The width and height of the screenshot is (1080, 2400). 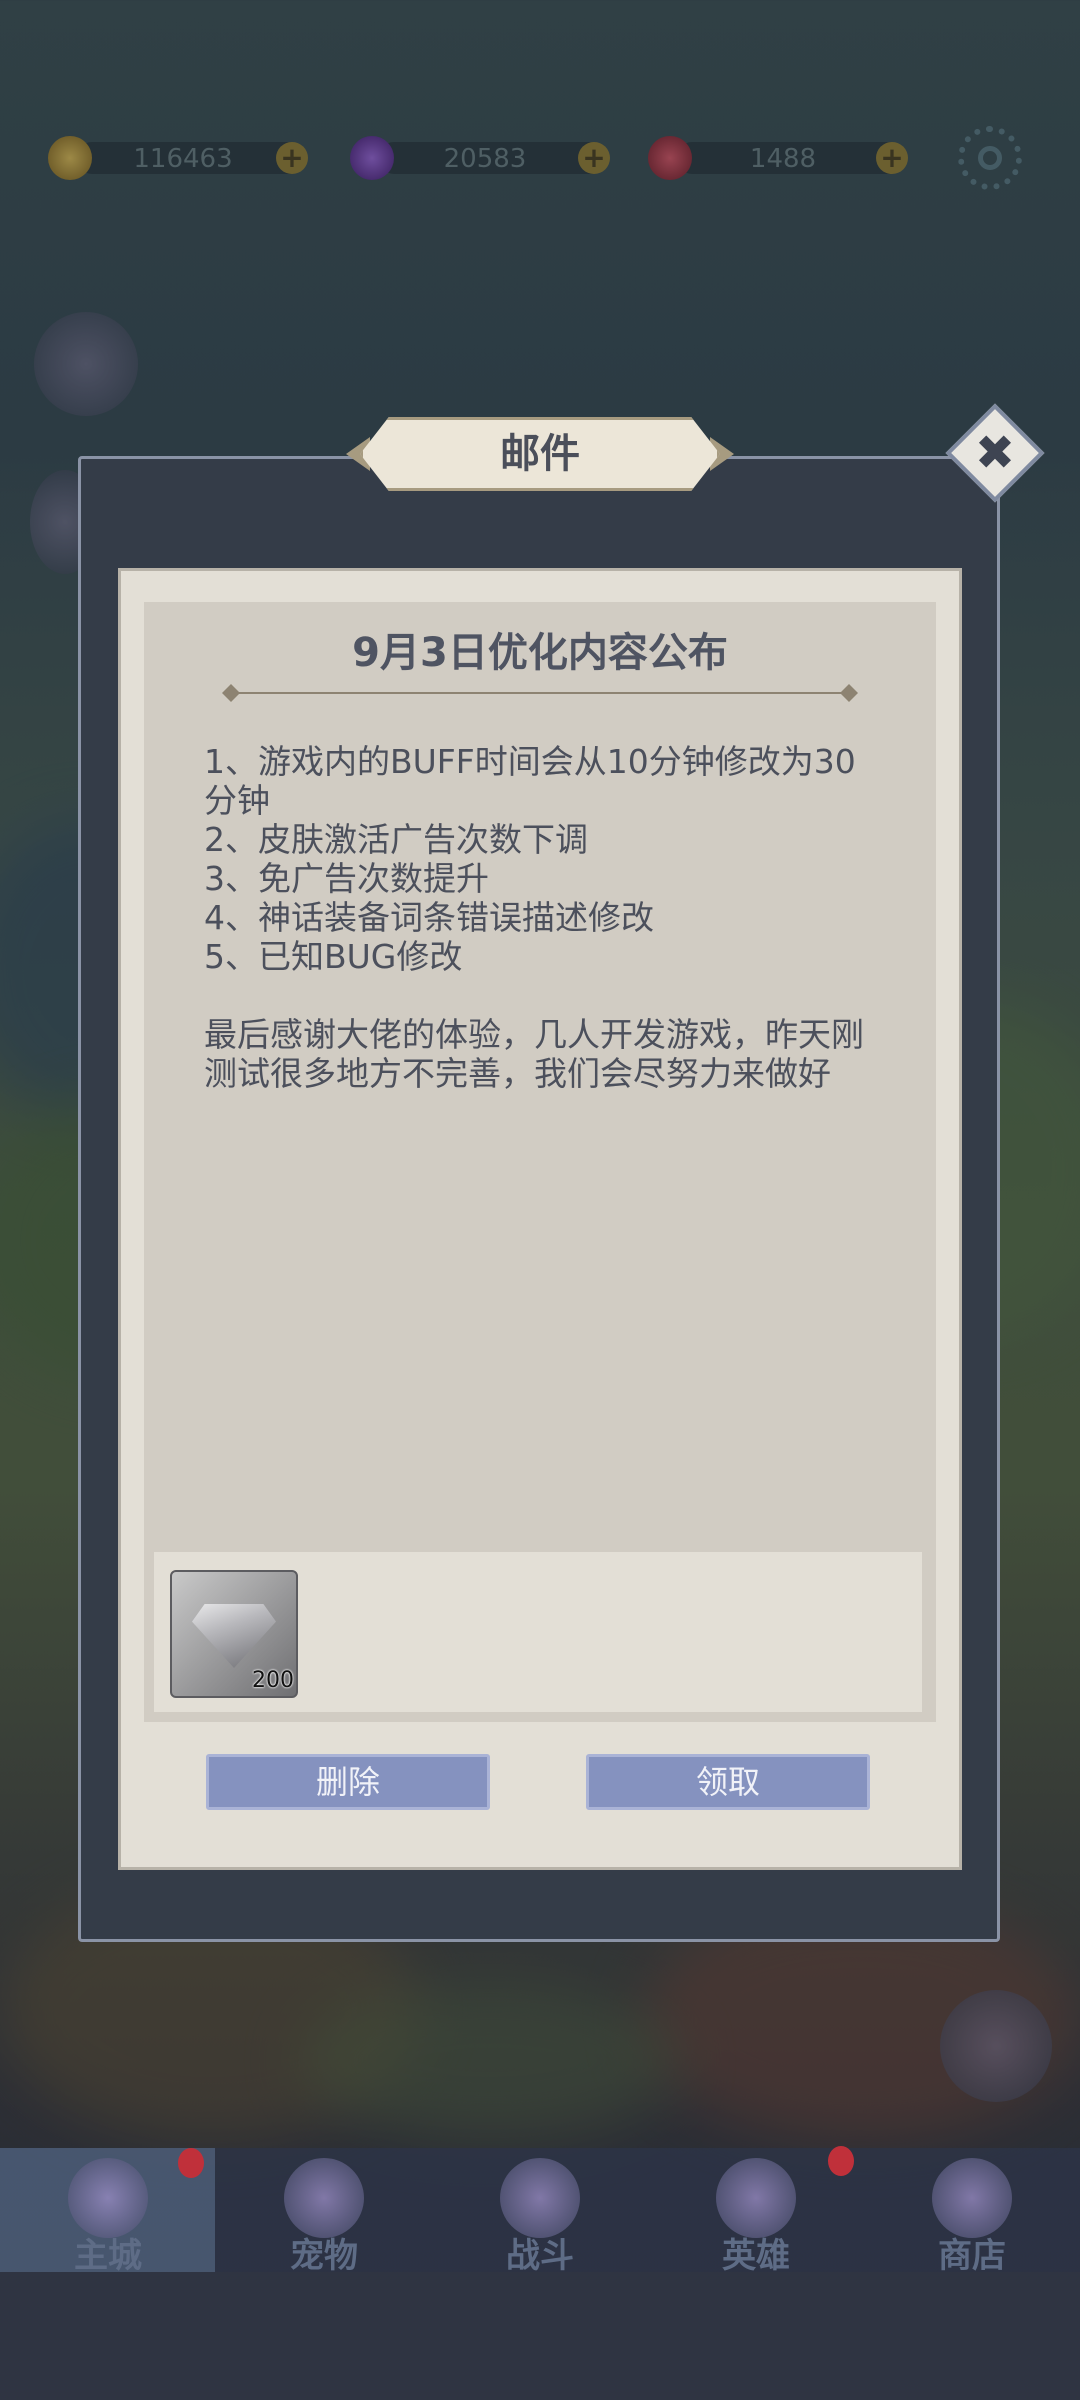 I want to click on title-divider, so click(x=540, y=693).